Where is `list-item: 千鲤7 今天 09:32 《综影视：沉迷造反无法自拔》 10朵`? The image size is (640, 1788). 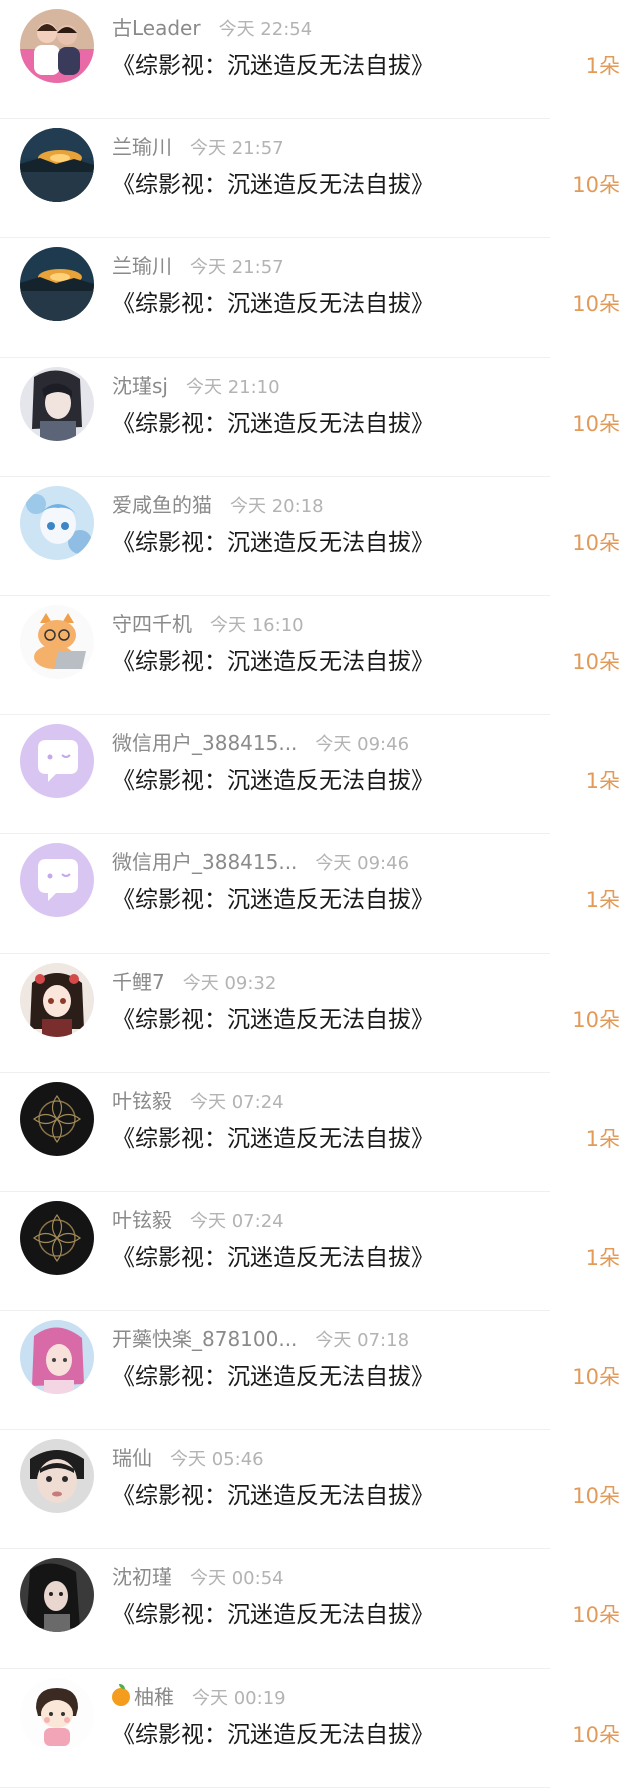
list-item: 千鲤7 今天 09:32 《综影视：沉迷造反无法自拔》 10朵 is located at coordinates (320, 1013).